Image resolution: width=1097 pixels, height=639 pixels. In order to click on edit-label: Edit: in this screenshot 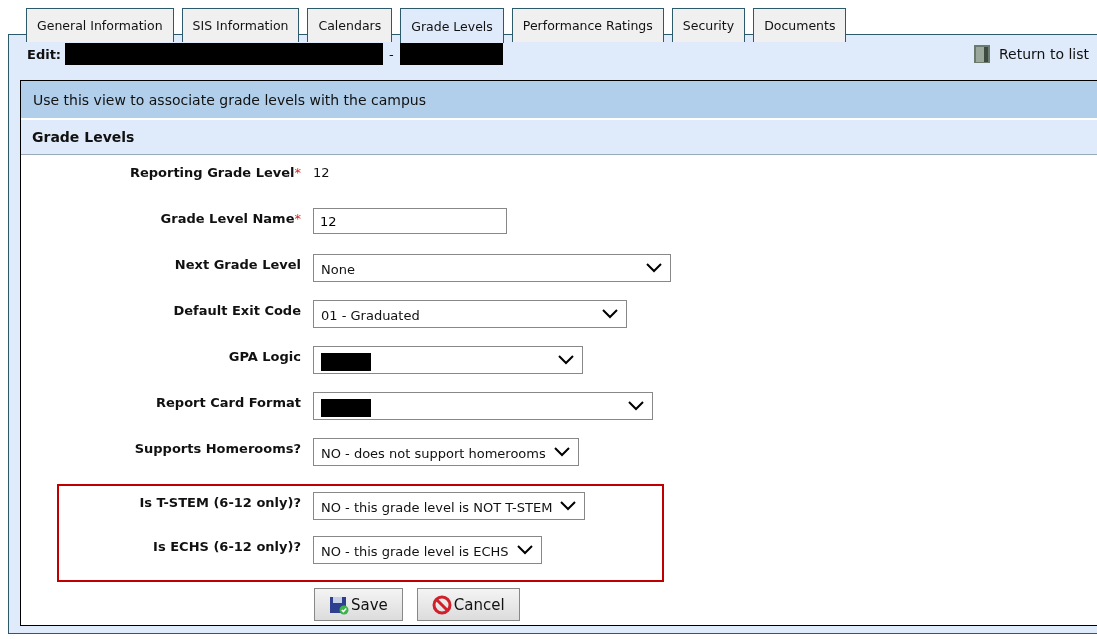, I will do `click(44, 54)`.